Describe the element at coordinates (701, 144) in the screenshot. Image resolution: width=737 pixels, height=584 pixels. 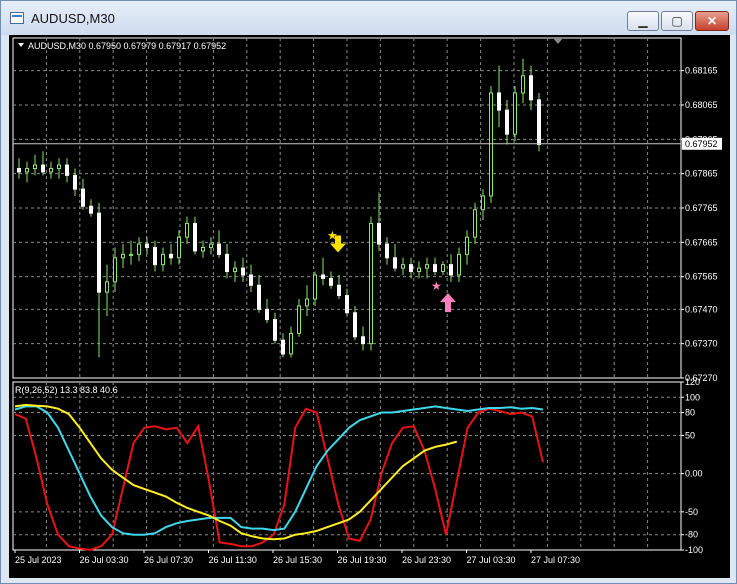
I see `current-price-label: 0.67952` at that location.